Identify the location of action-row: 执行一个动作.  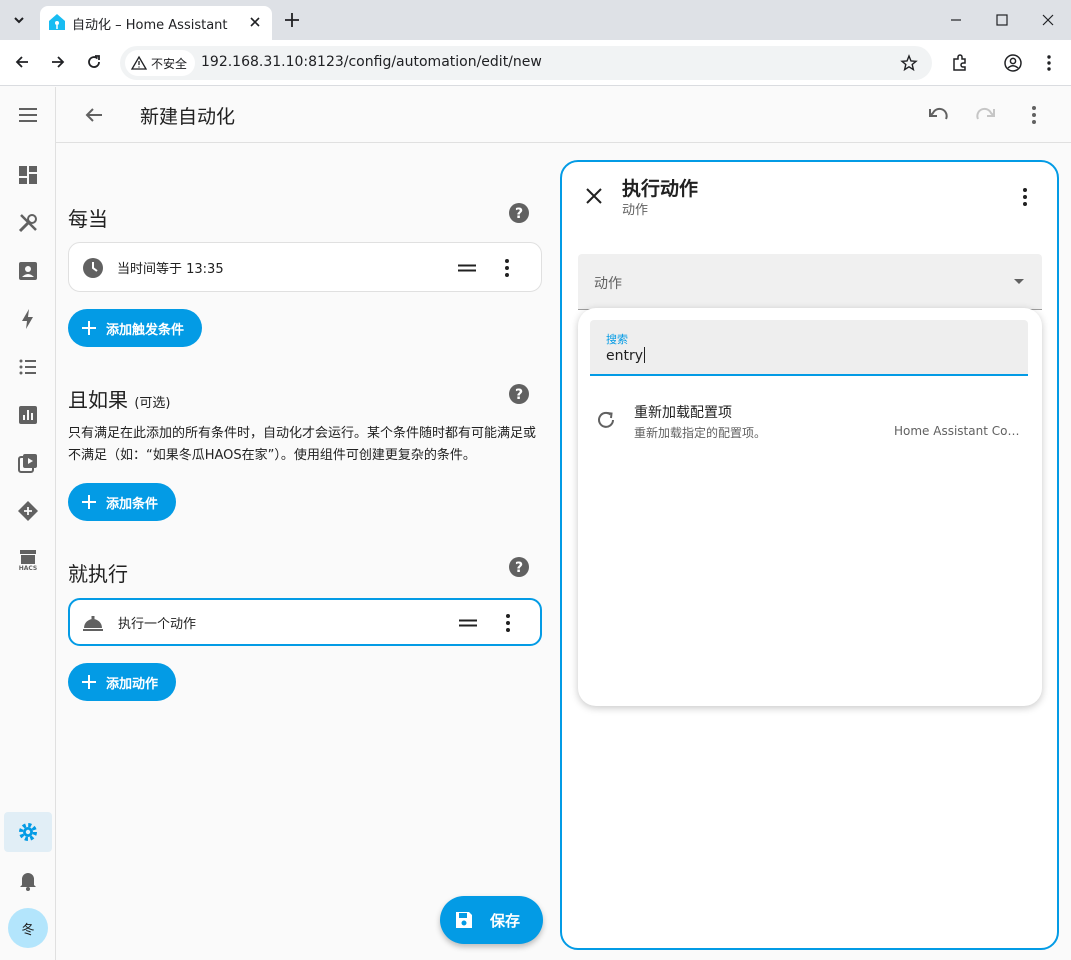
(305, 622).